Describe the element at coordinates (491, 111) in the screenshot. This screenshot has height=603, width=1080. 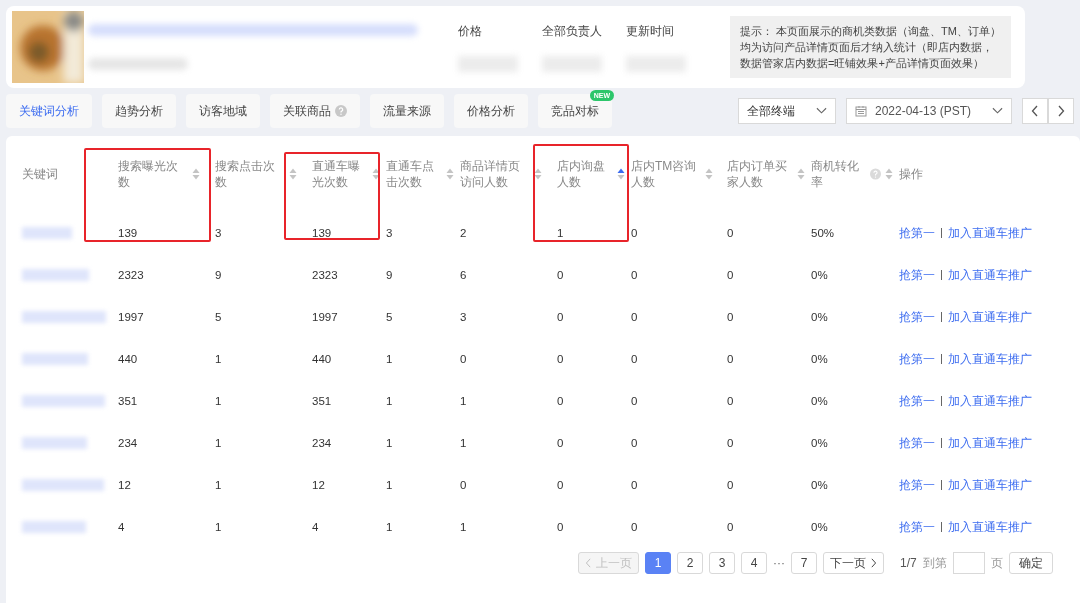
I see `tab: 价格分析` at that location.